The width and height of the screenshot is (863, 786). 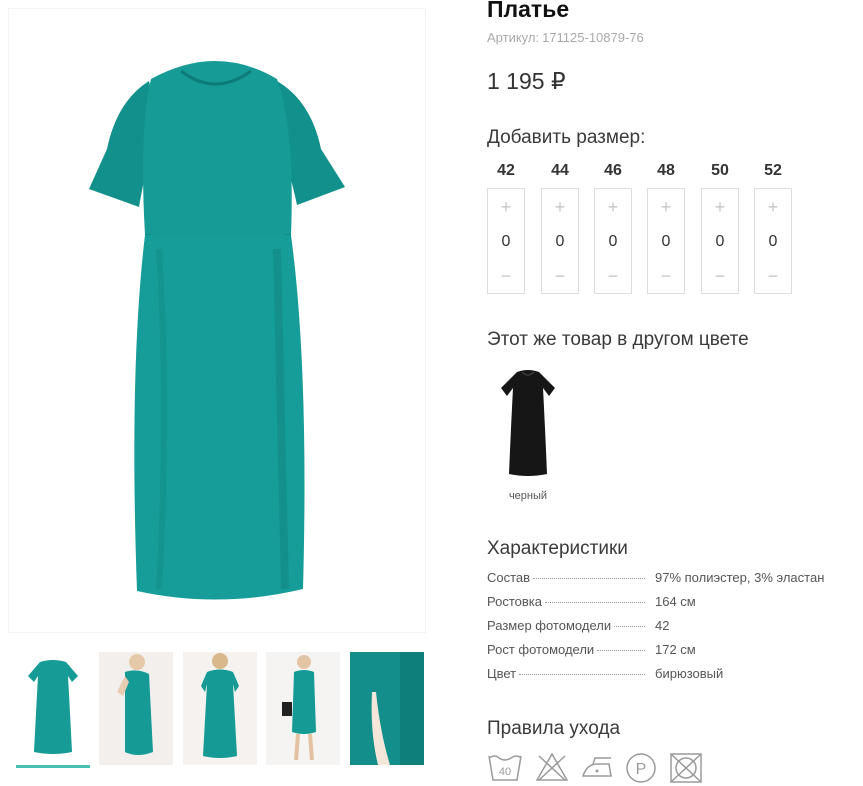 I want to click on thumbnail-strip, so click(x=222, y=712).